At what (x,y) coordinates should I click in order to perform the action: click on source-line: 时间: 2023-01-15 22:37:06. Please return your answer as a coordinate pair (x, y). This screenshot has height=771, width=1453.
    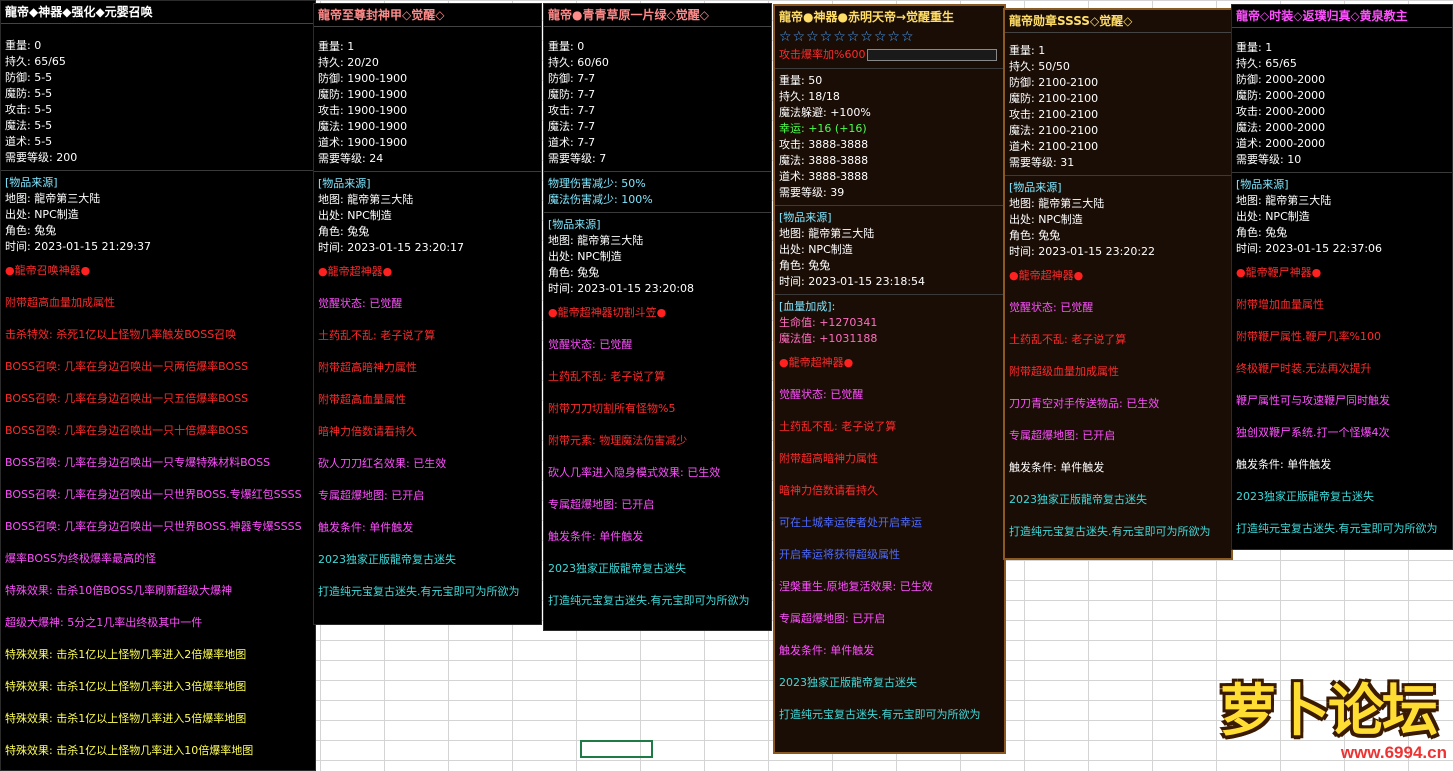
    Looking at the image, I should click on (1309, 248).